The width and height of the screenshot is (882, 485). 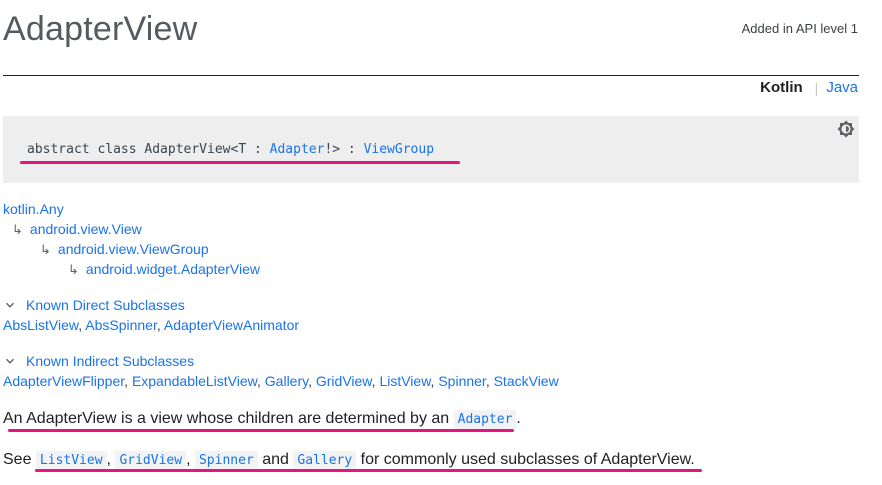 I want to click on adapter-link: Adapter, so click(x=297, y=149).